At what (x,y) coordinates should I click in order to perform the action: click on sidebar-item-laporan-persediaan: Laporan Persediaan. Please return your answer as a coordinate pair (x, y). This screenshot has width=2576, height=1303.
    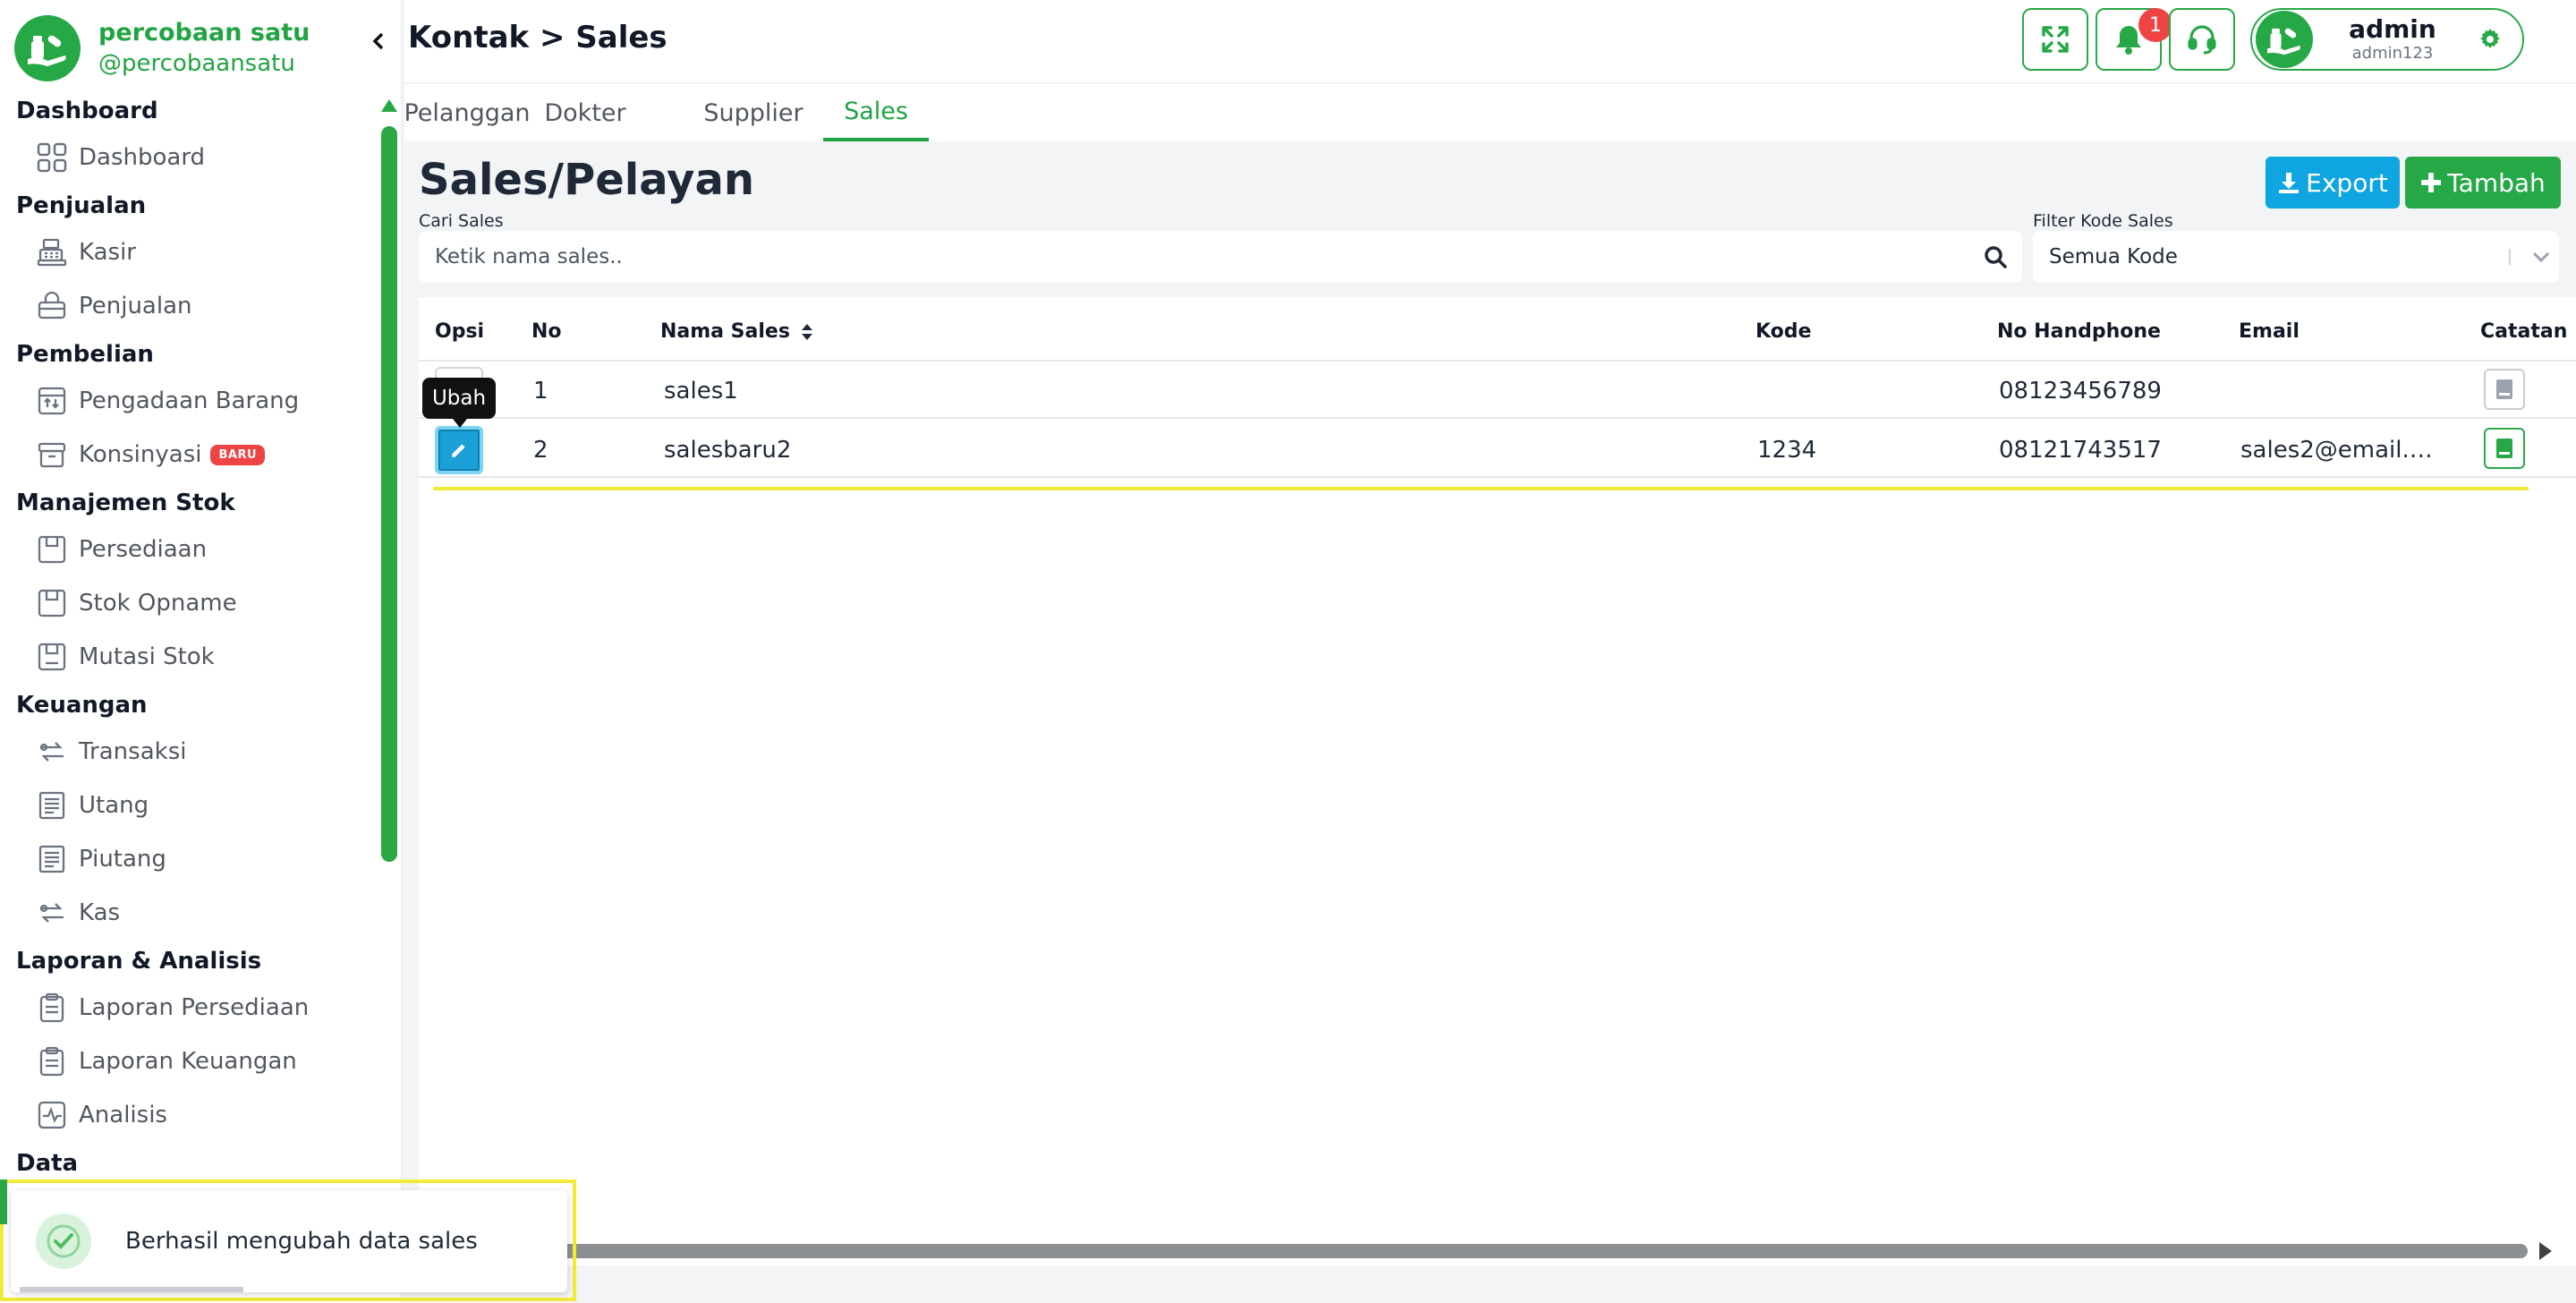
    Looking at the image, I should click on (188, 1008).